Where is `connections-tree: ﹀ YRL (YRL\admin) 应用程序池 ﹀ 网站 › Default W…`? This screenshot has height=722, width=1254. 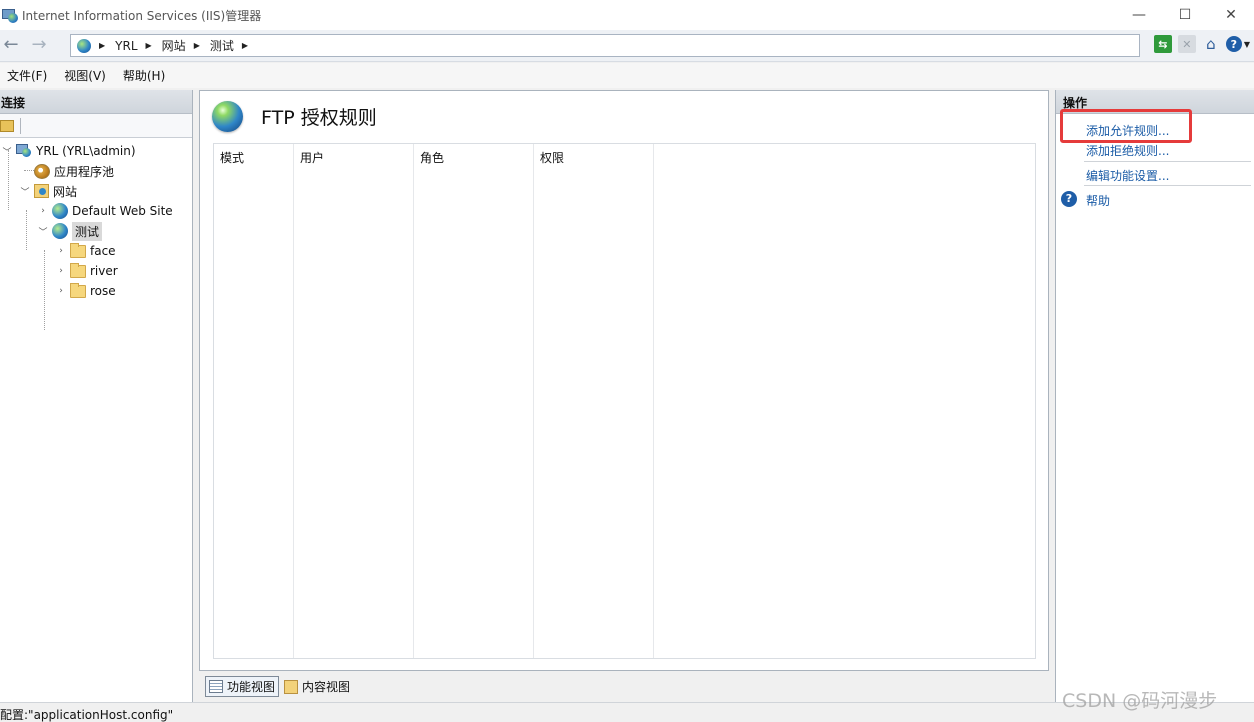 connections-tree: ﹀ YRL (YRL\admin) 应用程序池 ﹀ 网站 › Default W… is located at coordinates (96, 234).